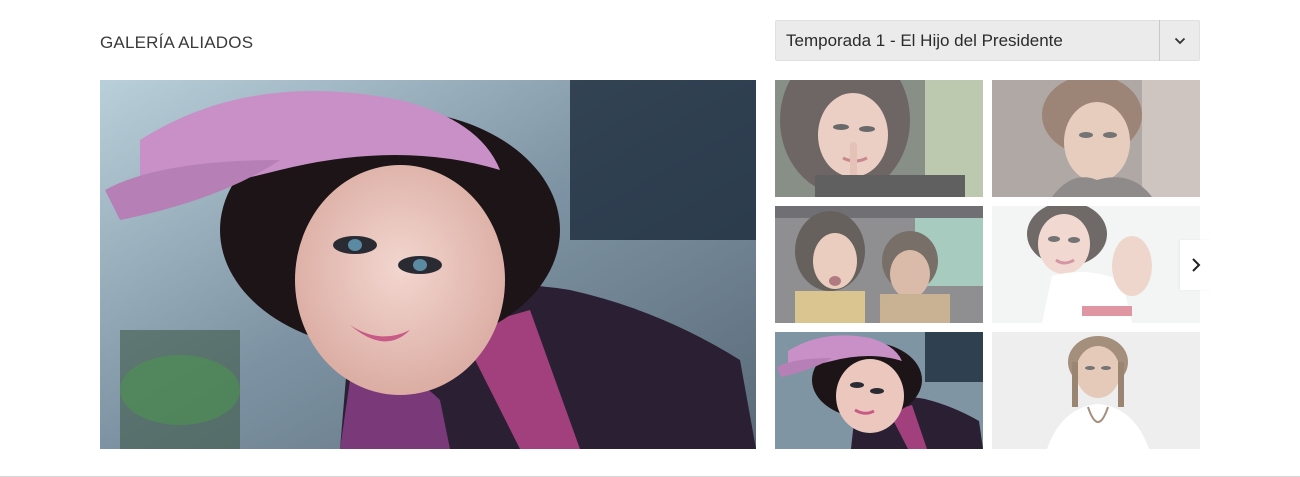  What do you see at coordinates (924, 40) in the screenshot?
I see `season-select-value: Temporada 1 - El Hijo del Presidente` at bounding box center [924, 40].